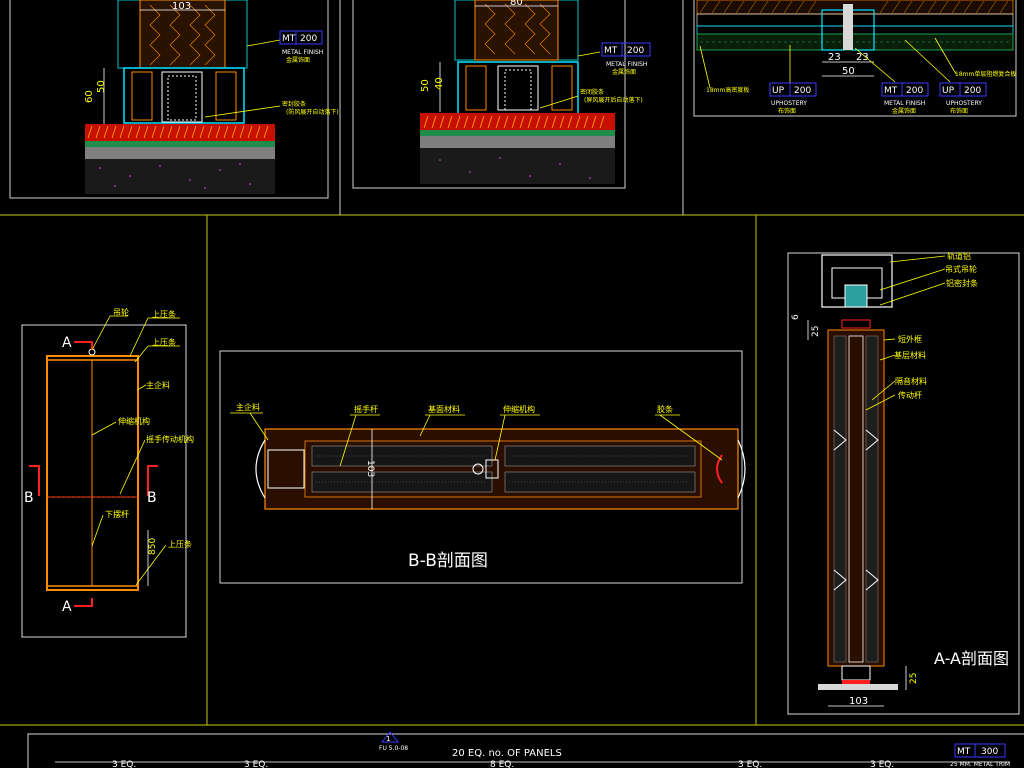  What do you see at coordinates (158, 385) in the screenshot?
I see `label-main-profile: 主企料` at bounding box center [158, 385].